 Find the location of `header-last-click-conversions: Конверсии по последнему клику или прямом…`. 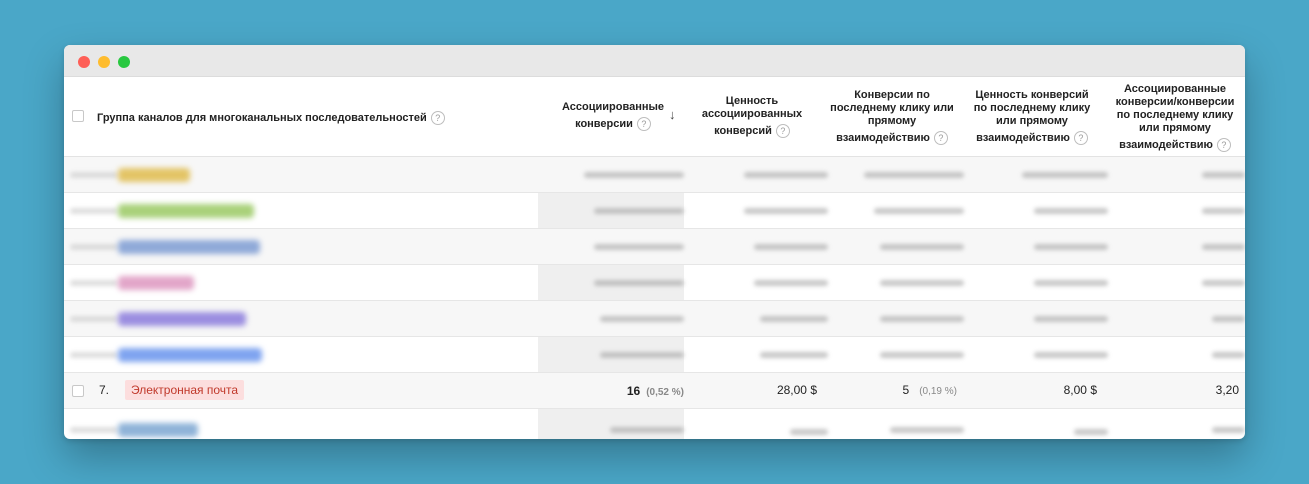

header-last-click-conversions: Конверсии по последнему клику или прямом… is located at coordinates (892, 117).